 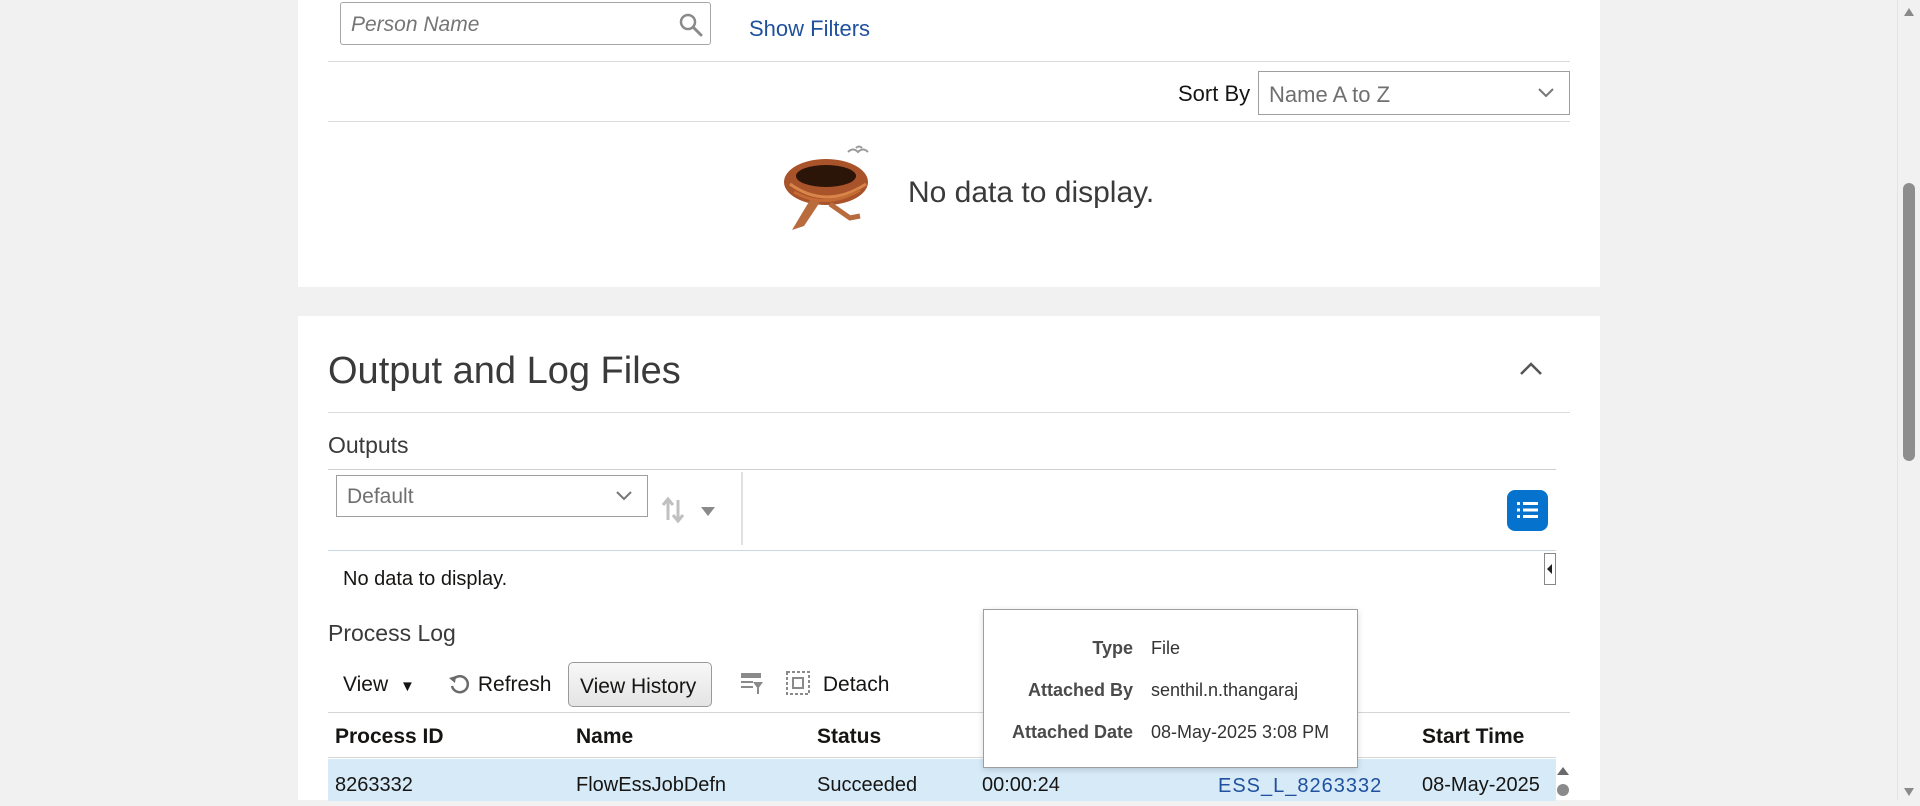 I want to click on refresh-button: Refresh, so click(x=499, y=684).